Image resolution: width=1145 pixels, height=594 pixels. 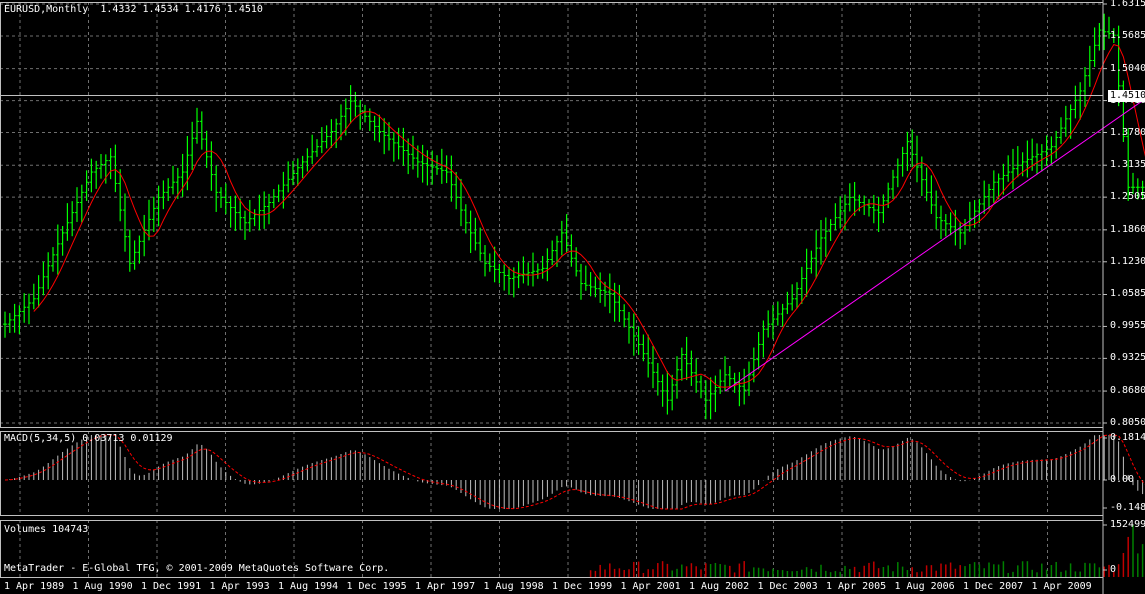 What do you see at coordinates (1127, 391) in the screenshot?
I see `price-tick-label: 0.8680` at bounding box center [1127, 391].